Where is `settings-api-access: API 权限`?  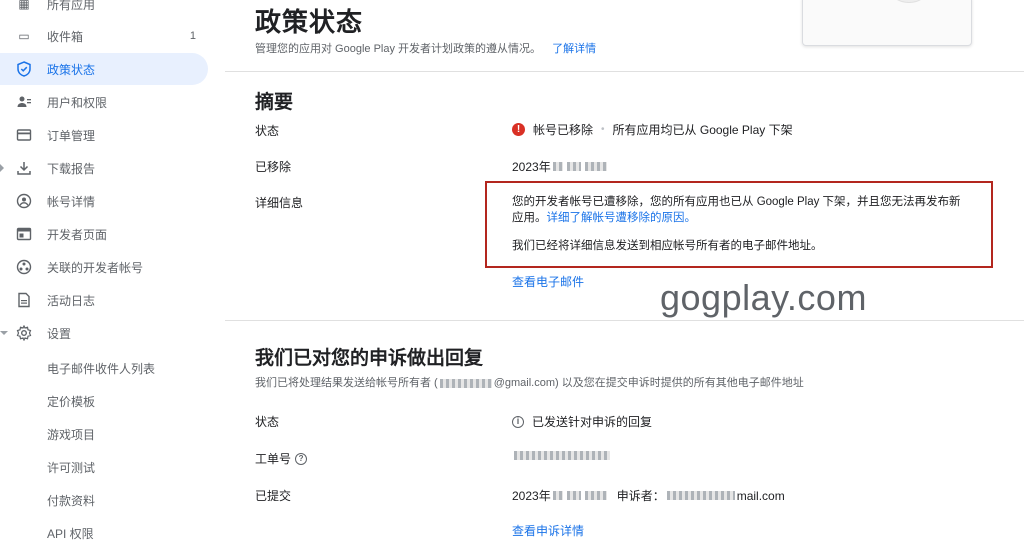
settings-api-access: API 权限 is located at coordinates (70, 533).